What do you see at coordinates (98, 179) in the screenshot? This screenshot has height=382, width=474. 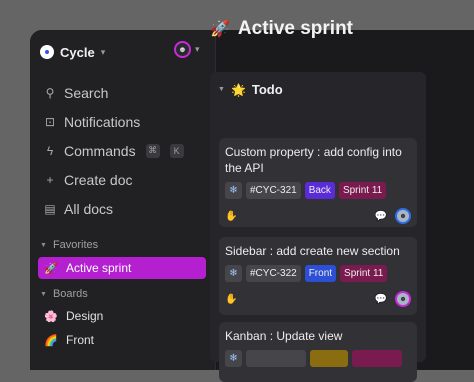 I see `nav-create-doc-label: Create doc` at bounding box center [98, 179].